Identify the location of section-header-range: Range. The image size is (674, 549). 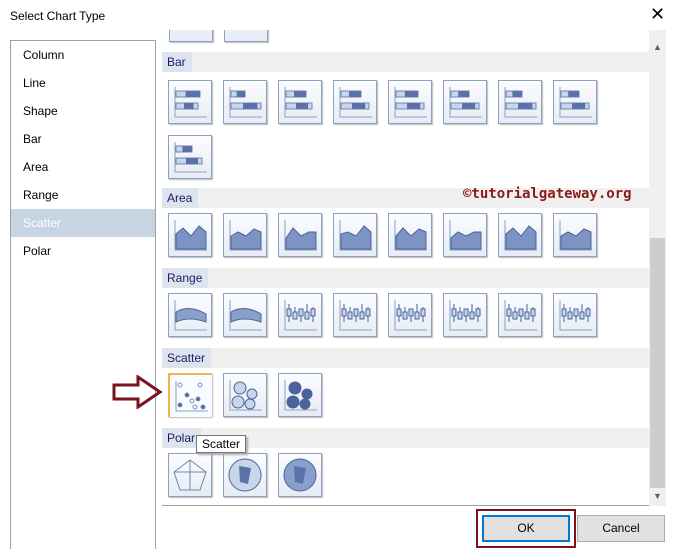
(405, 278).